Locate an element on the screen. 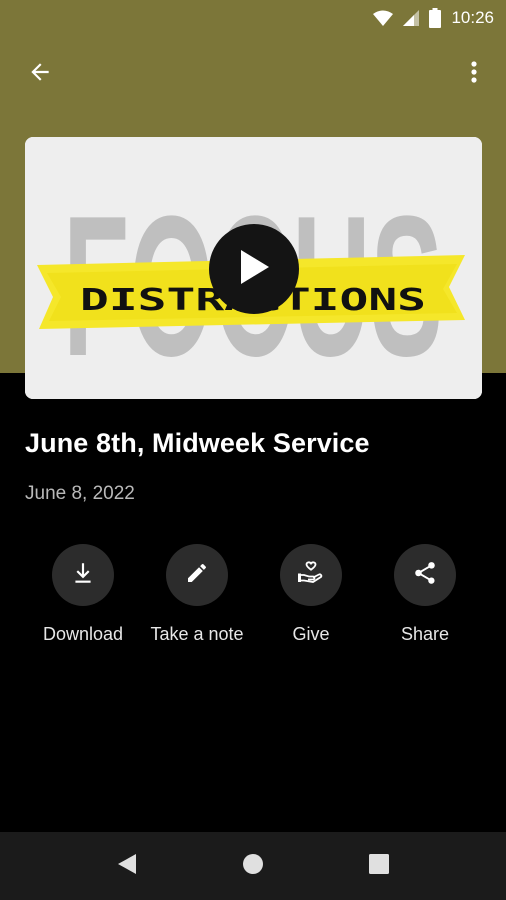 The height and width of the screenshot is (900, 506). share-icon is located at coordinates (425, 575).